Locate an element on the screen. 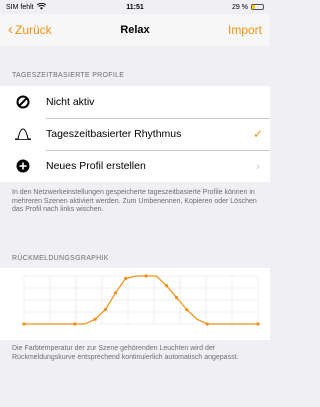  feedback-chart is located at coordinates (135, 304).